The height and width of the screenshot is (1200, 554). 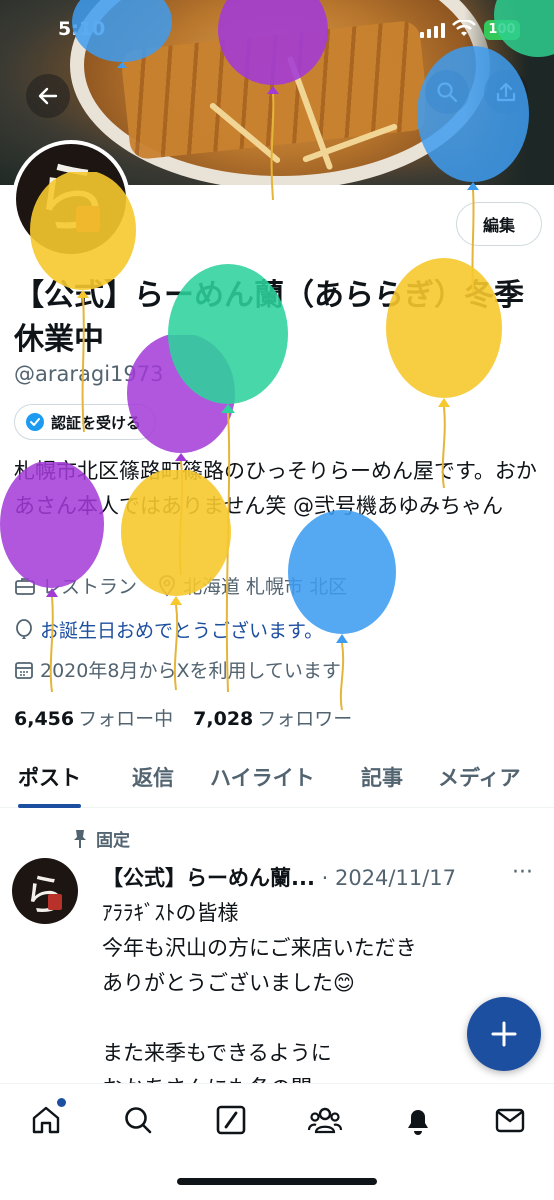 What do you see at coordinates (382, 770) in the screenshot?
I see `tab-articles: 記事` at bounding box center [382, 770].